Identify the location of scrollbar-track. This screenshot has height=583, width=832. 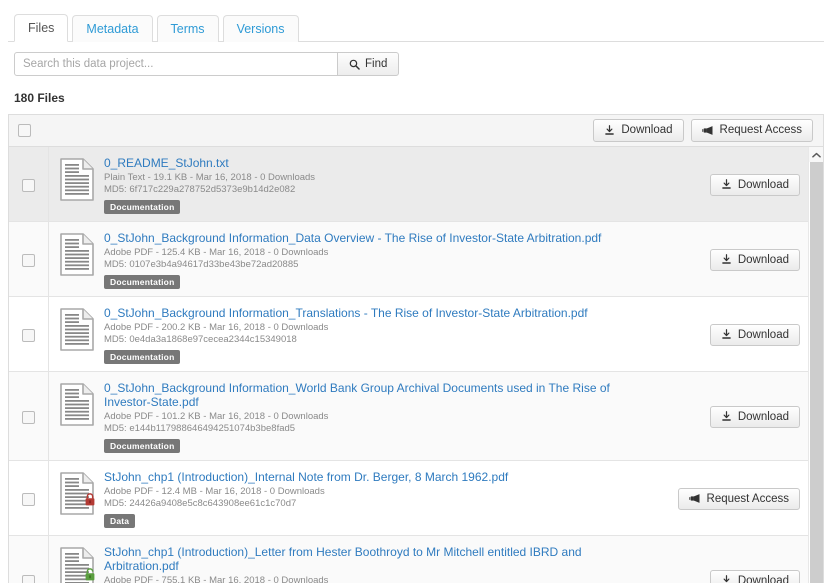
(816, 372).